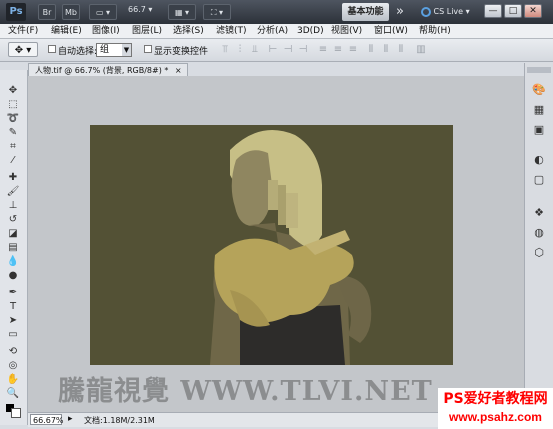 Image resolution: width=553 pixels, height=429 pixels. What do you see at coordinates (23, 31) in the screenshot?
I see `menu-file: 文件(F)` at bounding box center [23, 31].